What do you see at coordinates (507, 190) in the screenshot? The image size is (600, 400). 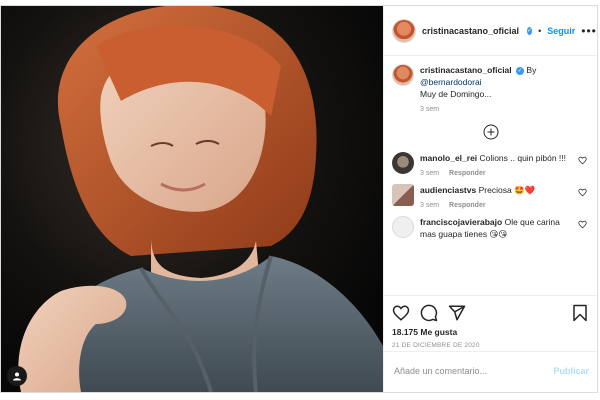 I see `comment-text: Preciosa 🤩❤️` at bounding box center [507, 190].